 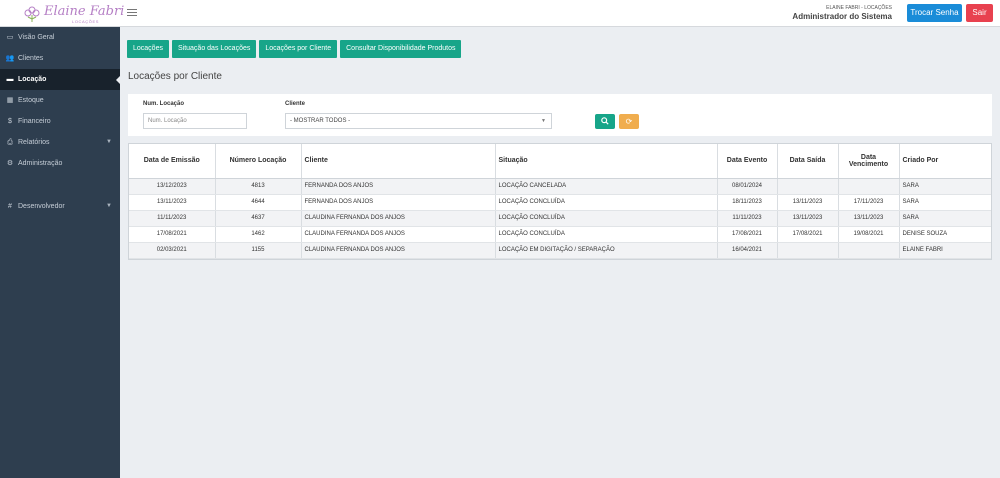 I want to click on sidebar-item-estoque: ▦ Estoque, so click(x=60, y=100).